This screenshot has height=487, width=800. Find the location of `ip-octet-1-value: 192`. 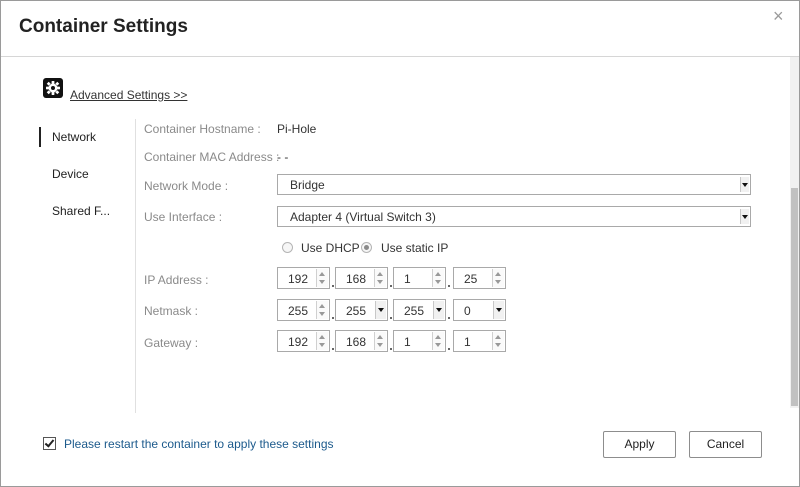

ip-octet-1-value: 192 is located at coordinates (298, 279).